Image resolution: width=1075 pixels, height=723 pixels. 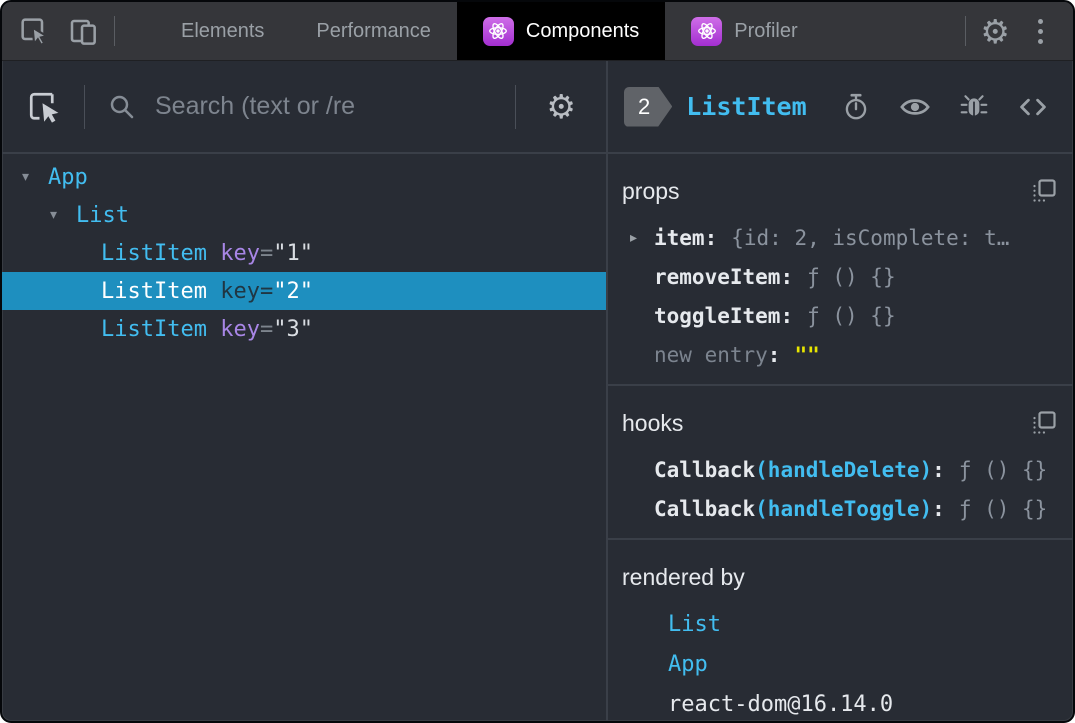 I want to click on rendered-by-section: rendered by List App react-dom@16.14.0, so click(x=840, y=630).